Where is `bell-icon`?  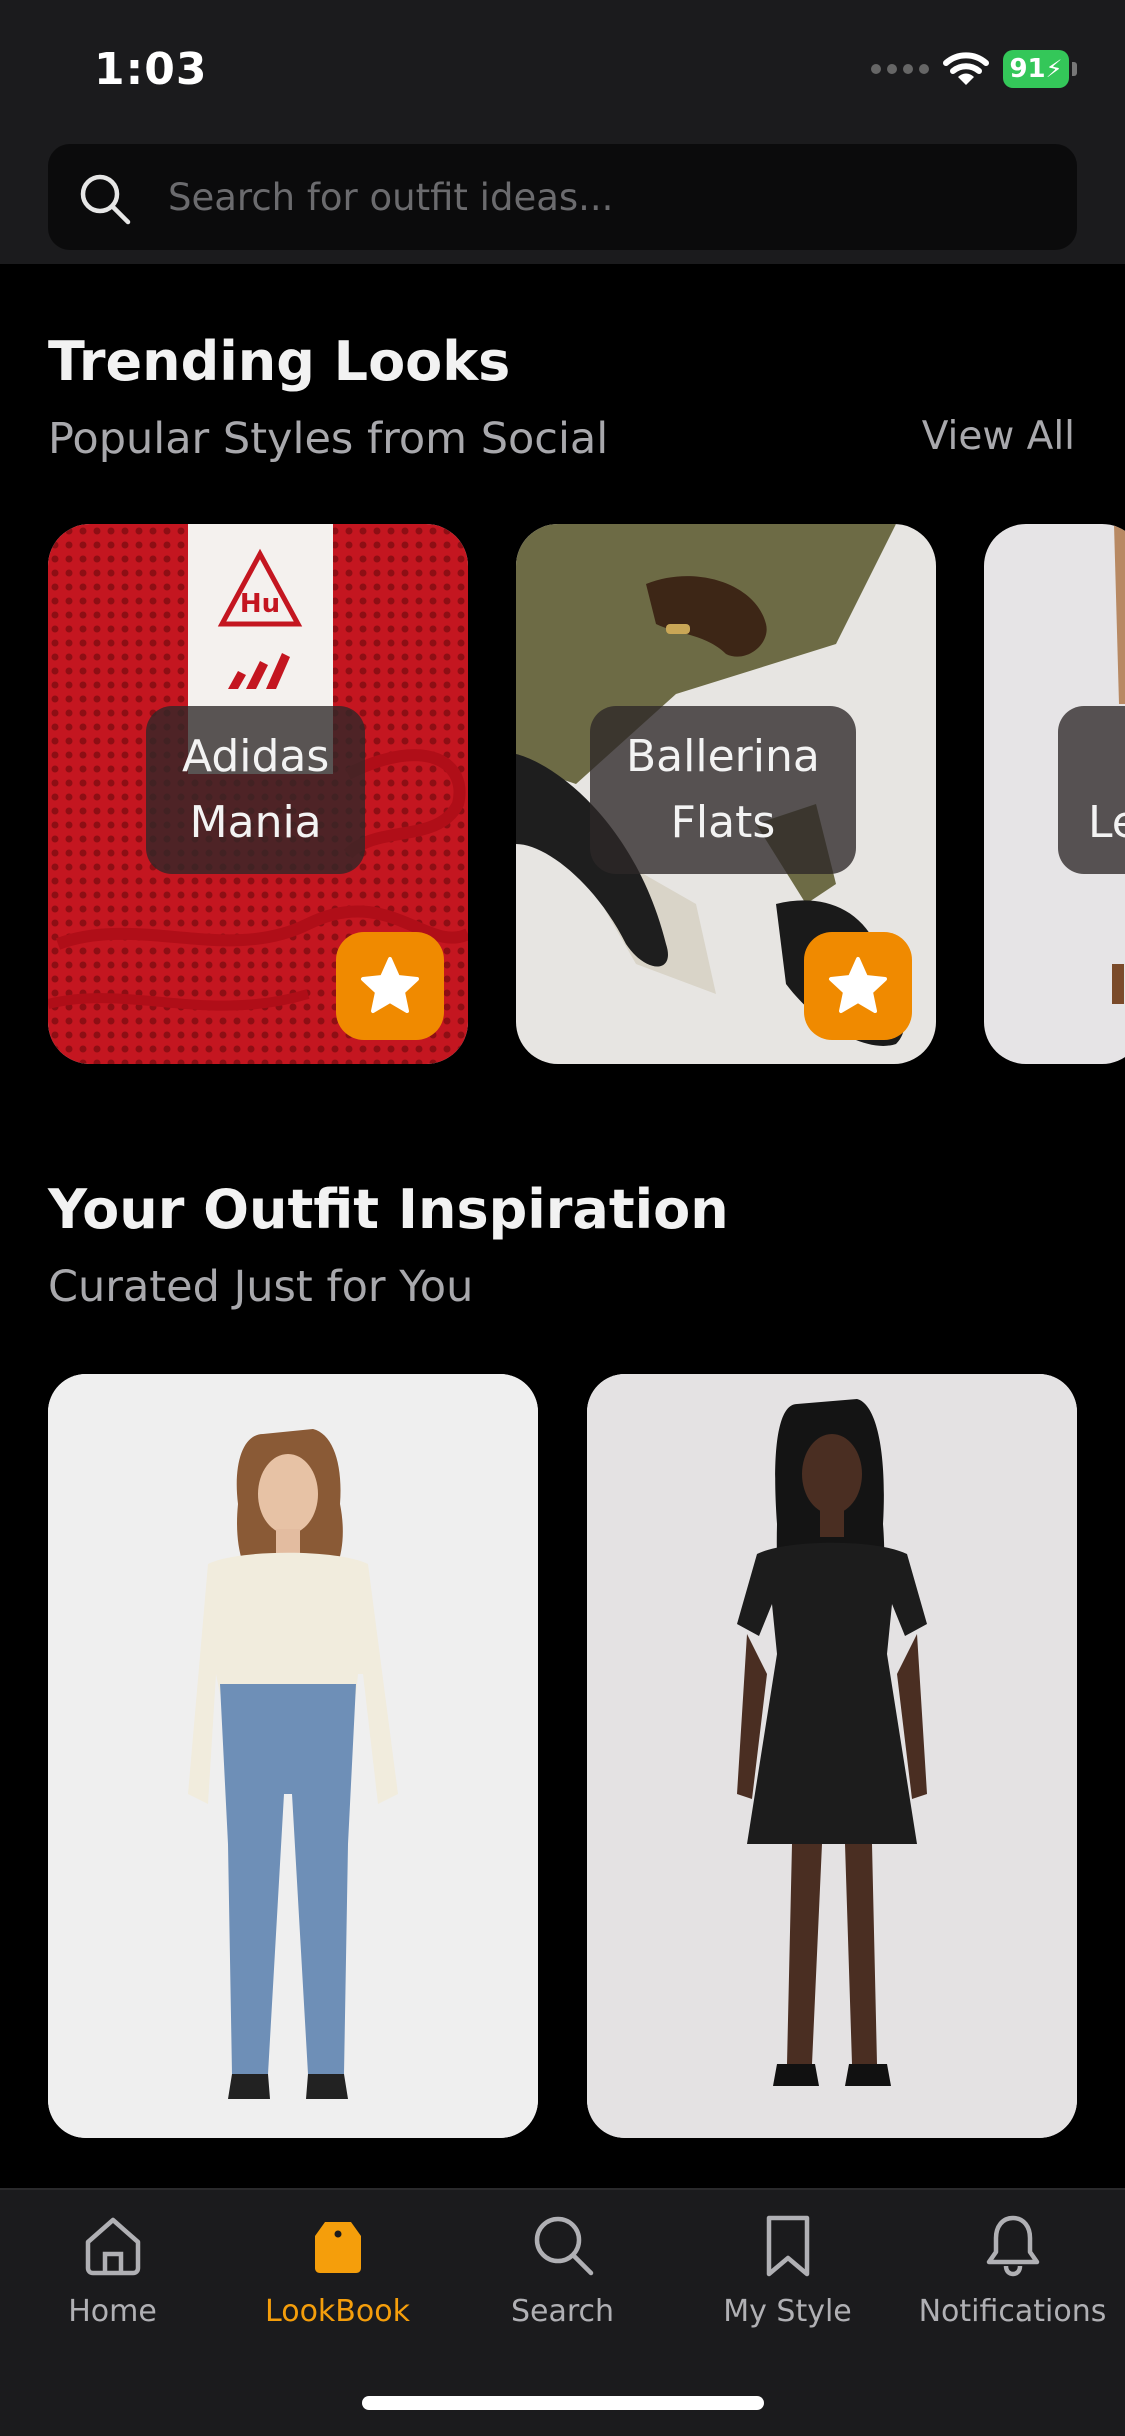
bell-icon is located at coordinates (1012, 2246).